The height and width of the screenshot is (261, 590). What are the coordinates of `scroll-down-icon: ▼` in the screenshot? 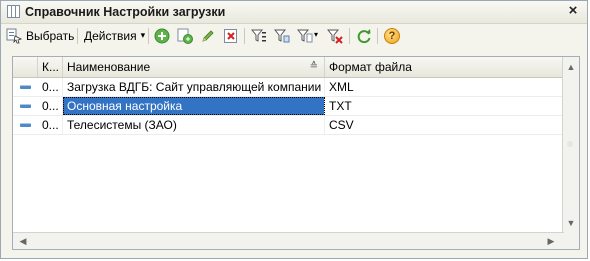 It's located at (571, 223).